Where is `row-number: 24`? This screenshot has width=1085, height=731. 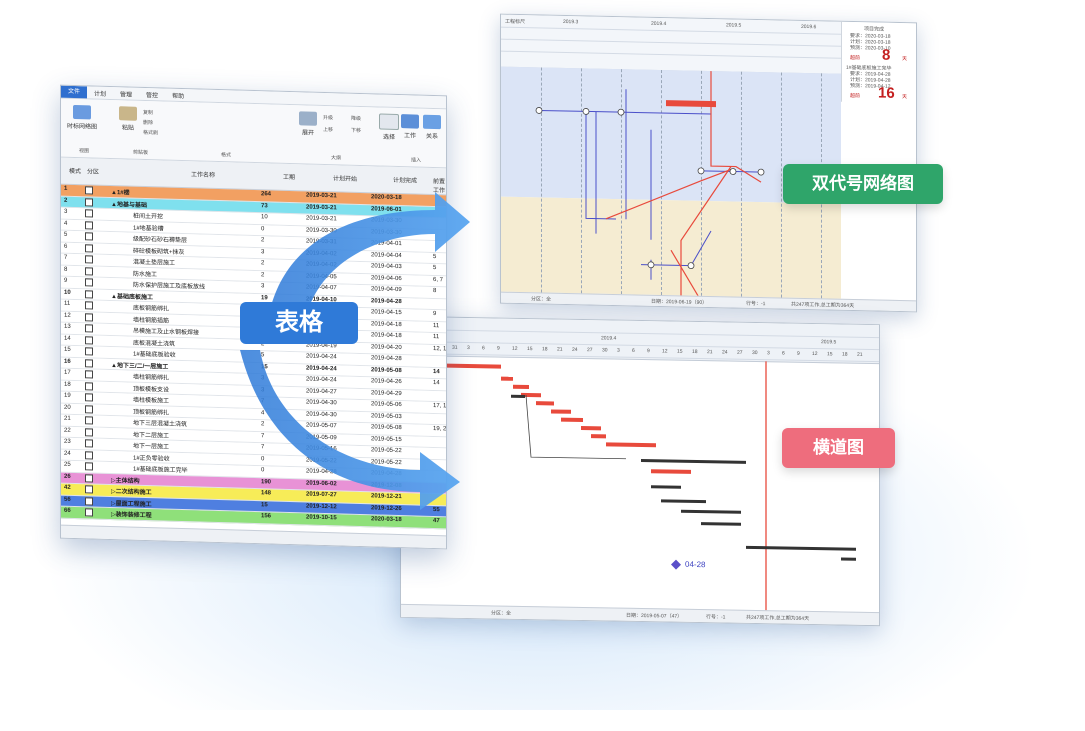 row-number: 24 is located at coordinates (67, 453).